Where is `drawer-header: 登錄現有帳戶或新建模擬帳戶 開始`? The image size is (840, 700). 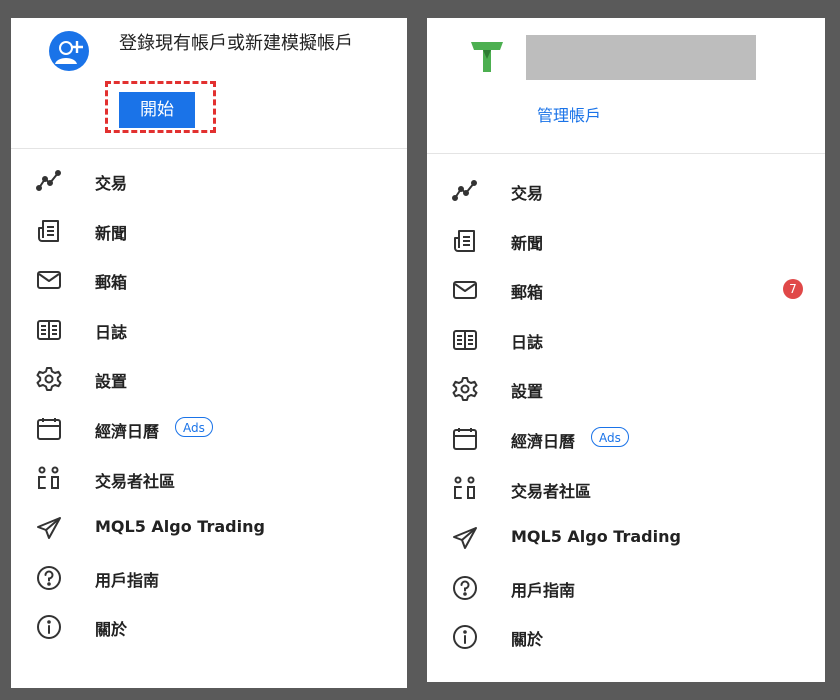
drawer-header: 登錄現有帳戶或新建模擬帳戶 開始 is located at coordinates (209, 83).